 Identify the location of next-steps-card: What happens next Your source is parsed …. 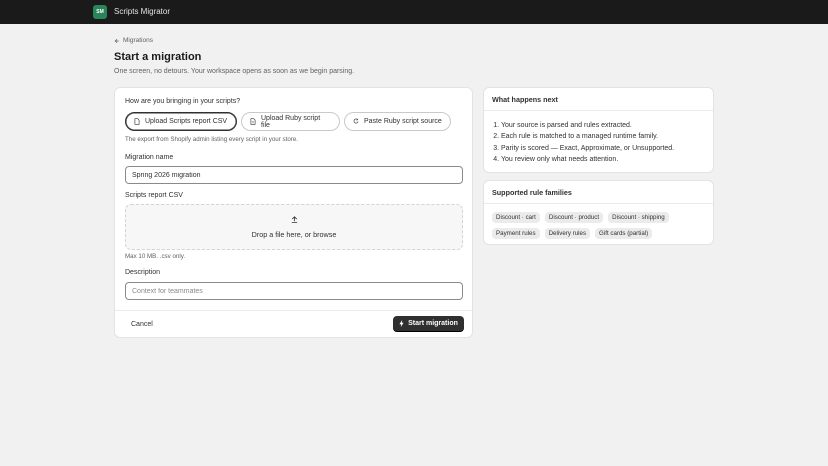
(598, 130).